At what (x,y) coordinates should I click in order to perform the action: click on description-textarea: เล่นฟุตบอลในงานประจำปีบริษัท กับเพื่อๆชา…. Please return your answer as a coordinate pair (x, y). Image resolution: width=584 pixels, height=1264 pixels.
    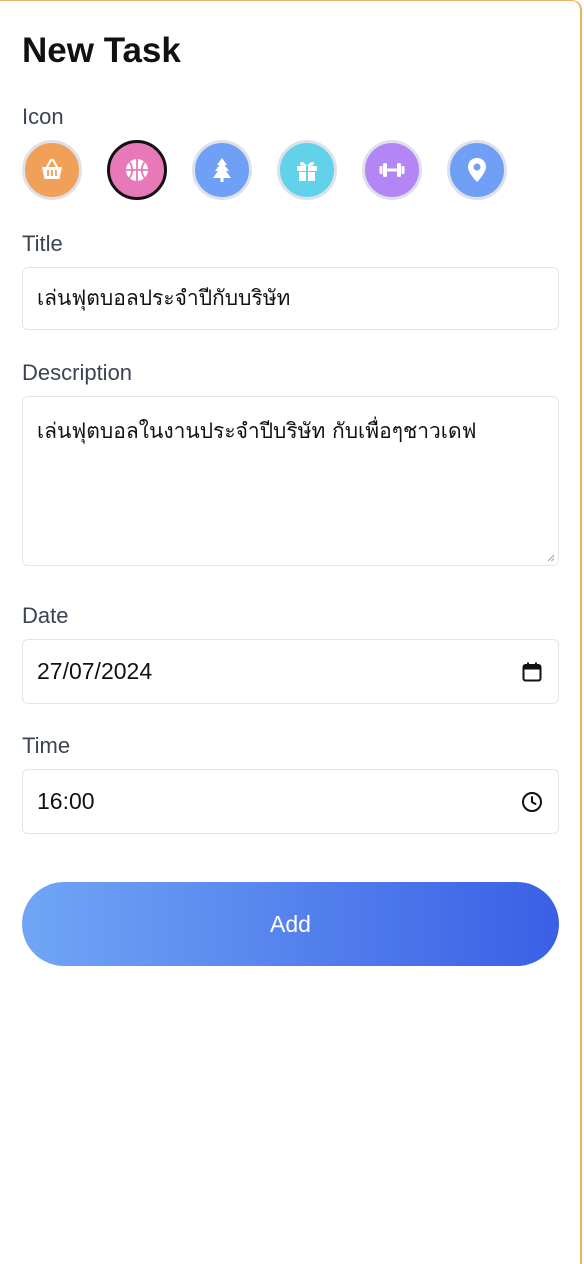
    Looking at the image, I should click on (290, 481).